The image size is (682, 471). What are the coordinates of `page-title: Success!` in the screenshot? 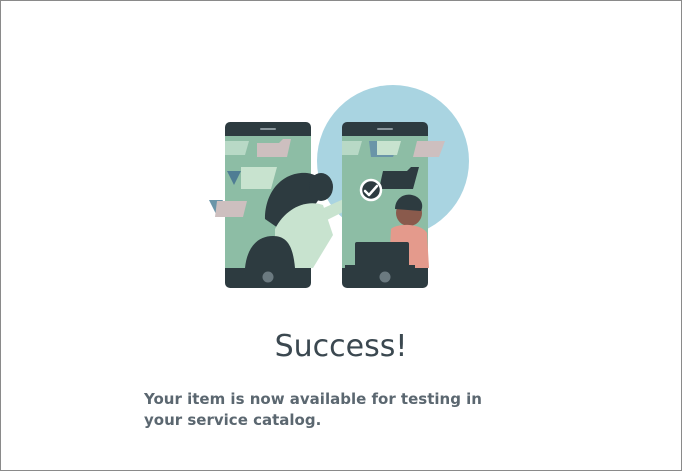 It's located at (341, 346).